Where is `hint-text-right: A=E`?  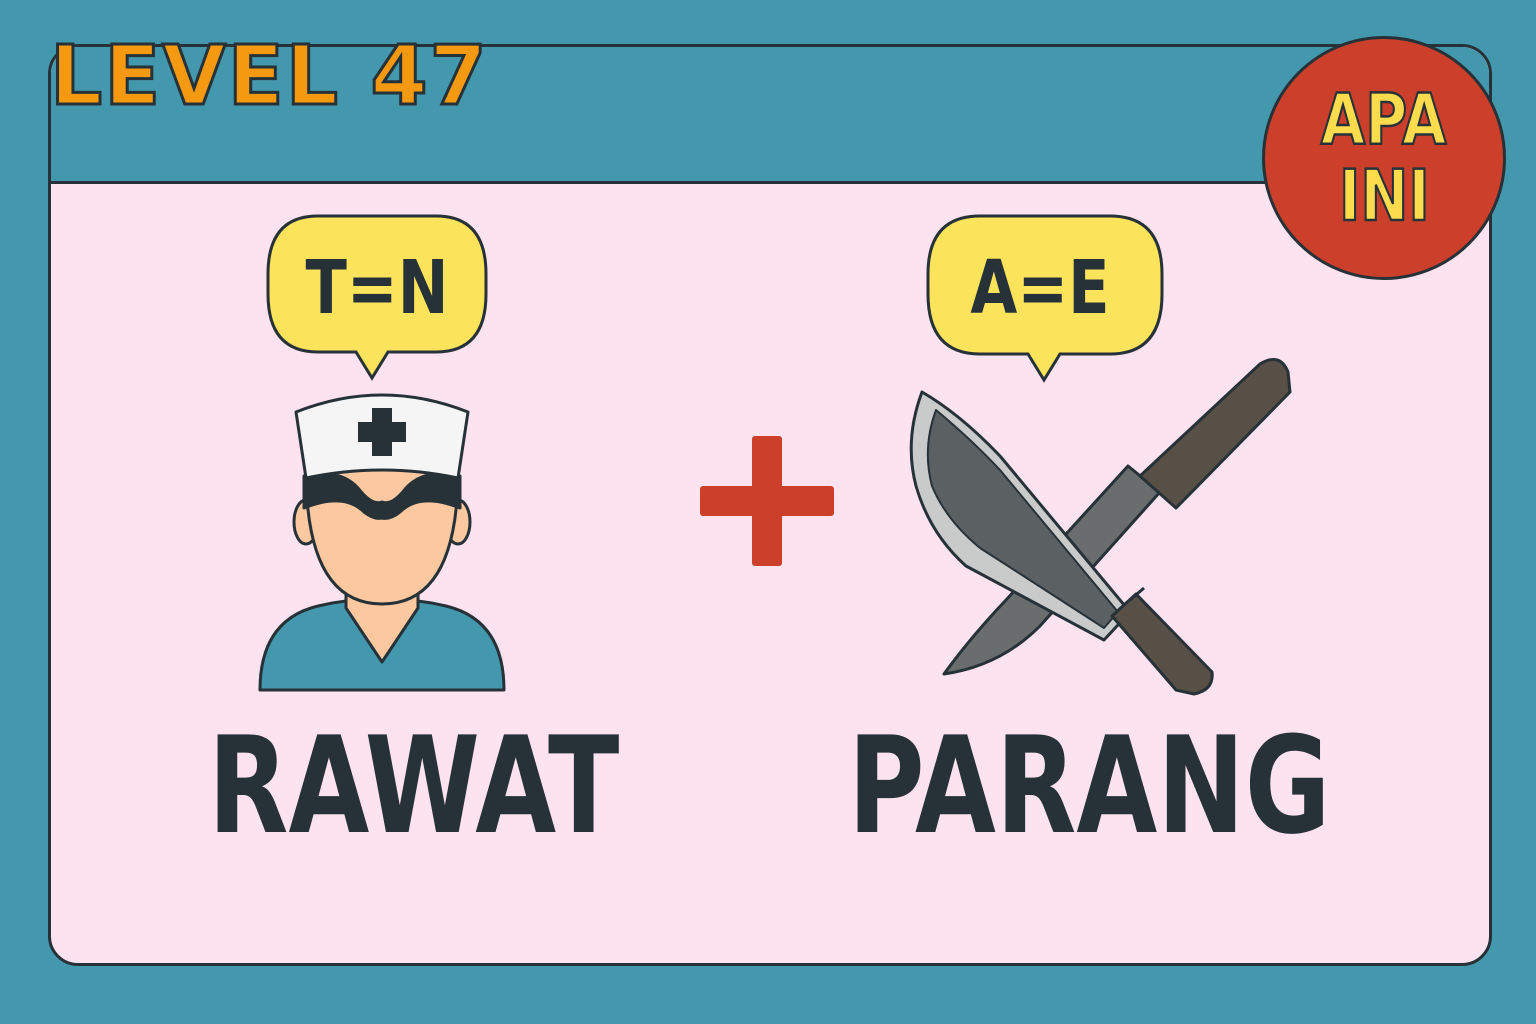
hint-text-right: A=E is located at coordinates (1039, 287).